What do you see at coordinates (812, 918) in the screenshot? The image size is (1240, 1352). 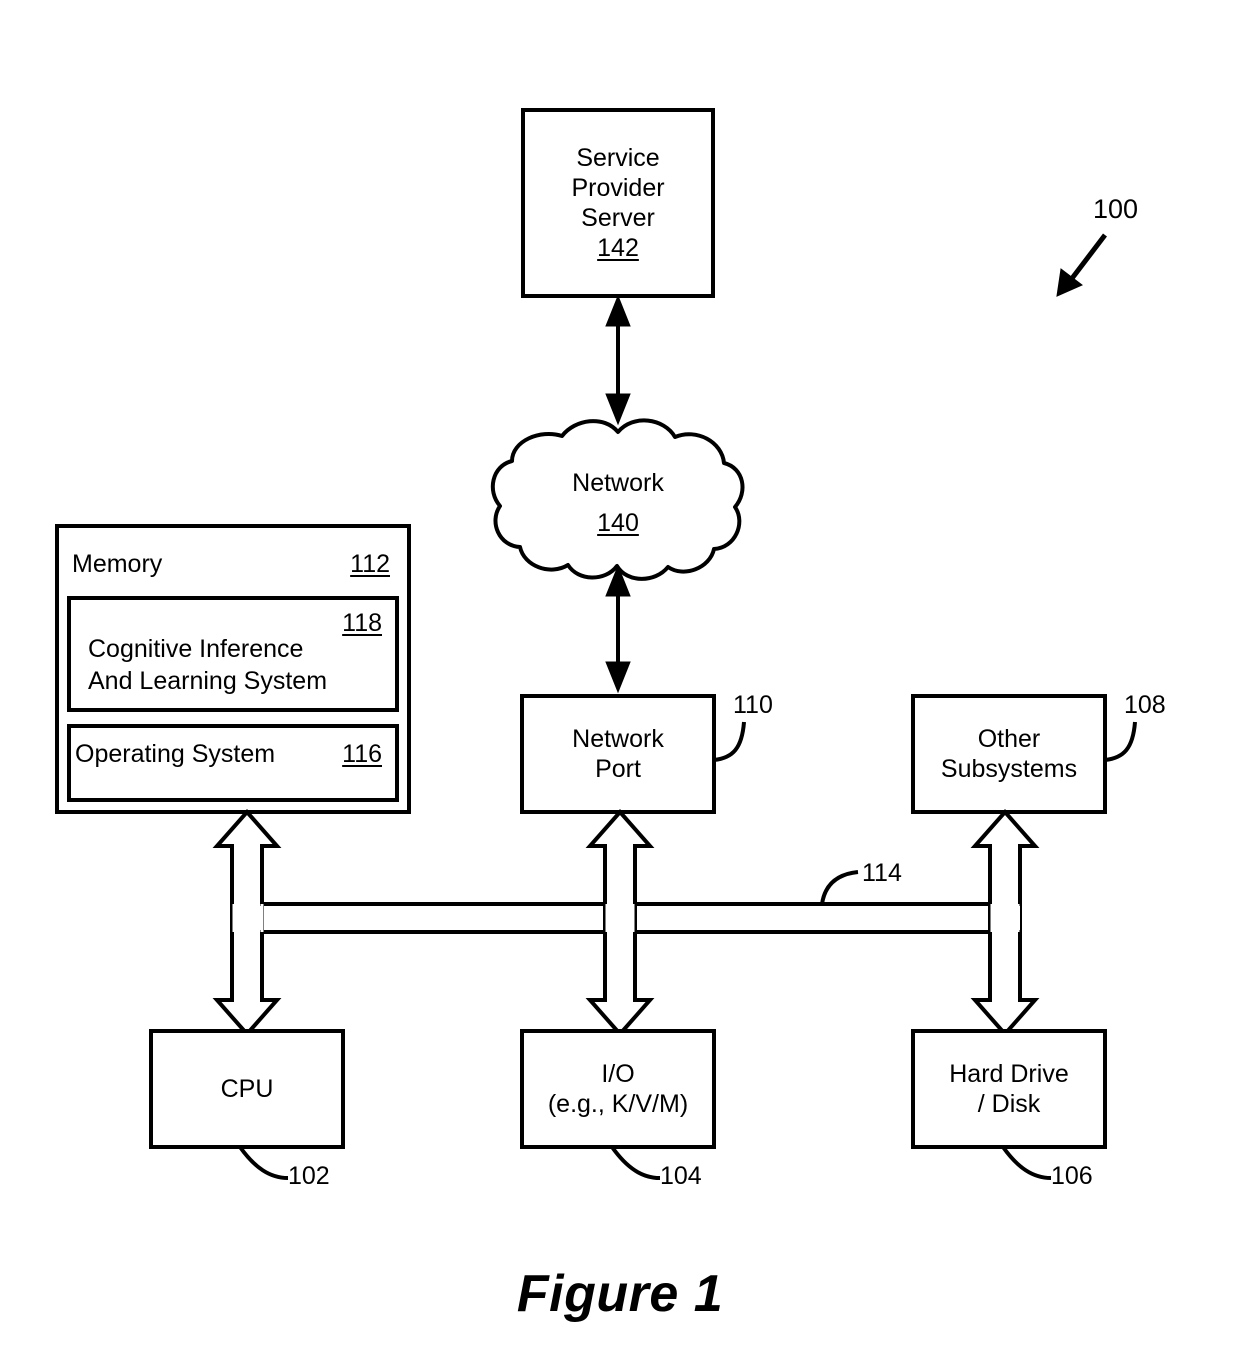 I see `bus-segment-right` at bounding box center [812, 918].